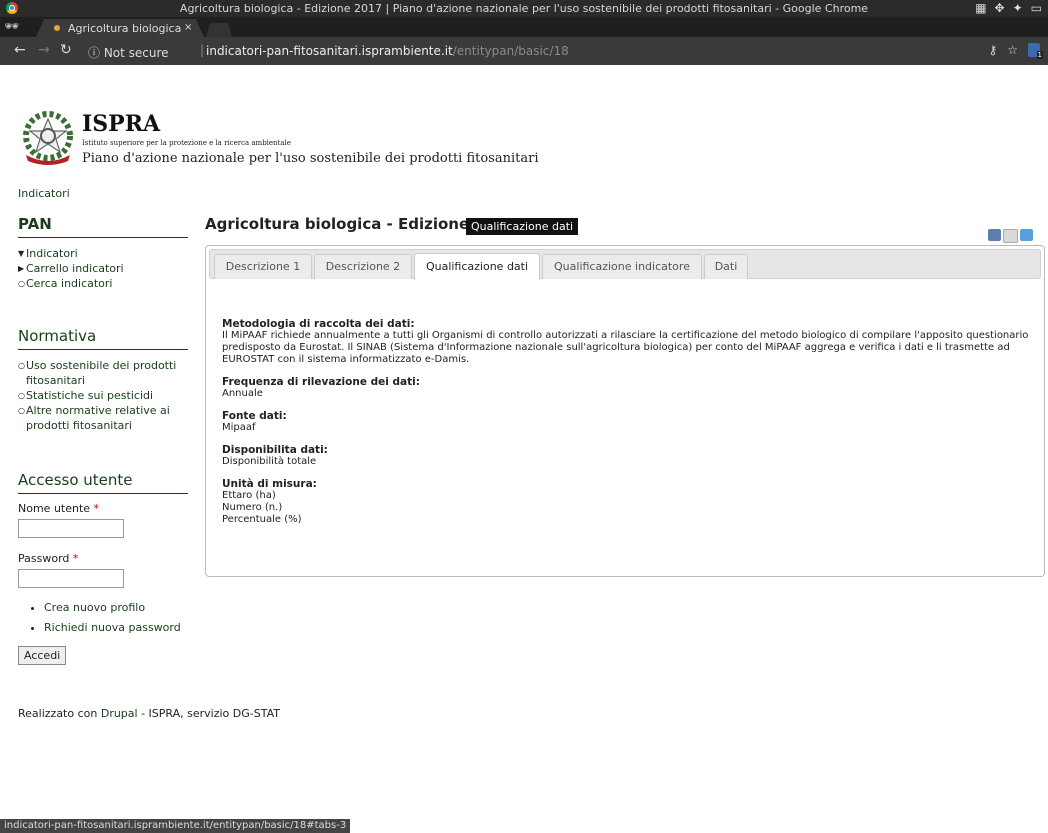 Image resolution: width=1048 pixels, height=833 pixels. I want to click on expanded-triangle-icon: ▼, so click(21, 253).